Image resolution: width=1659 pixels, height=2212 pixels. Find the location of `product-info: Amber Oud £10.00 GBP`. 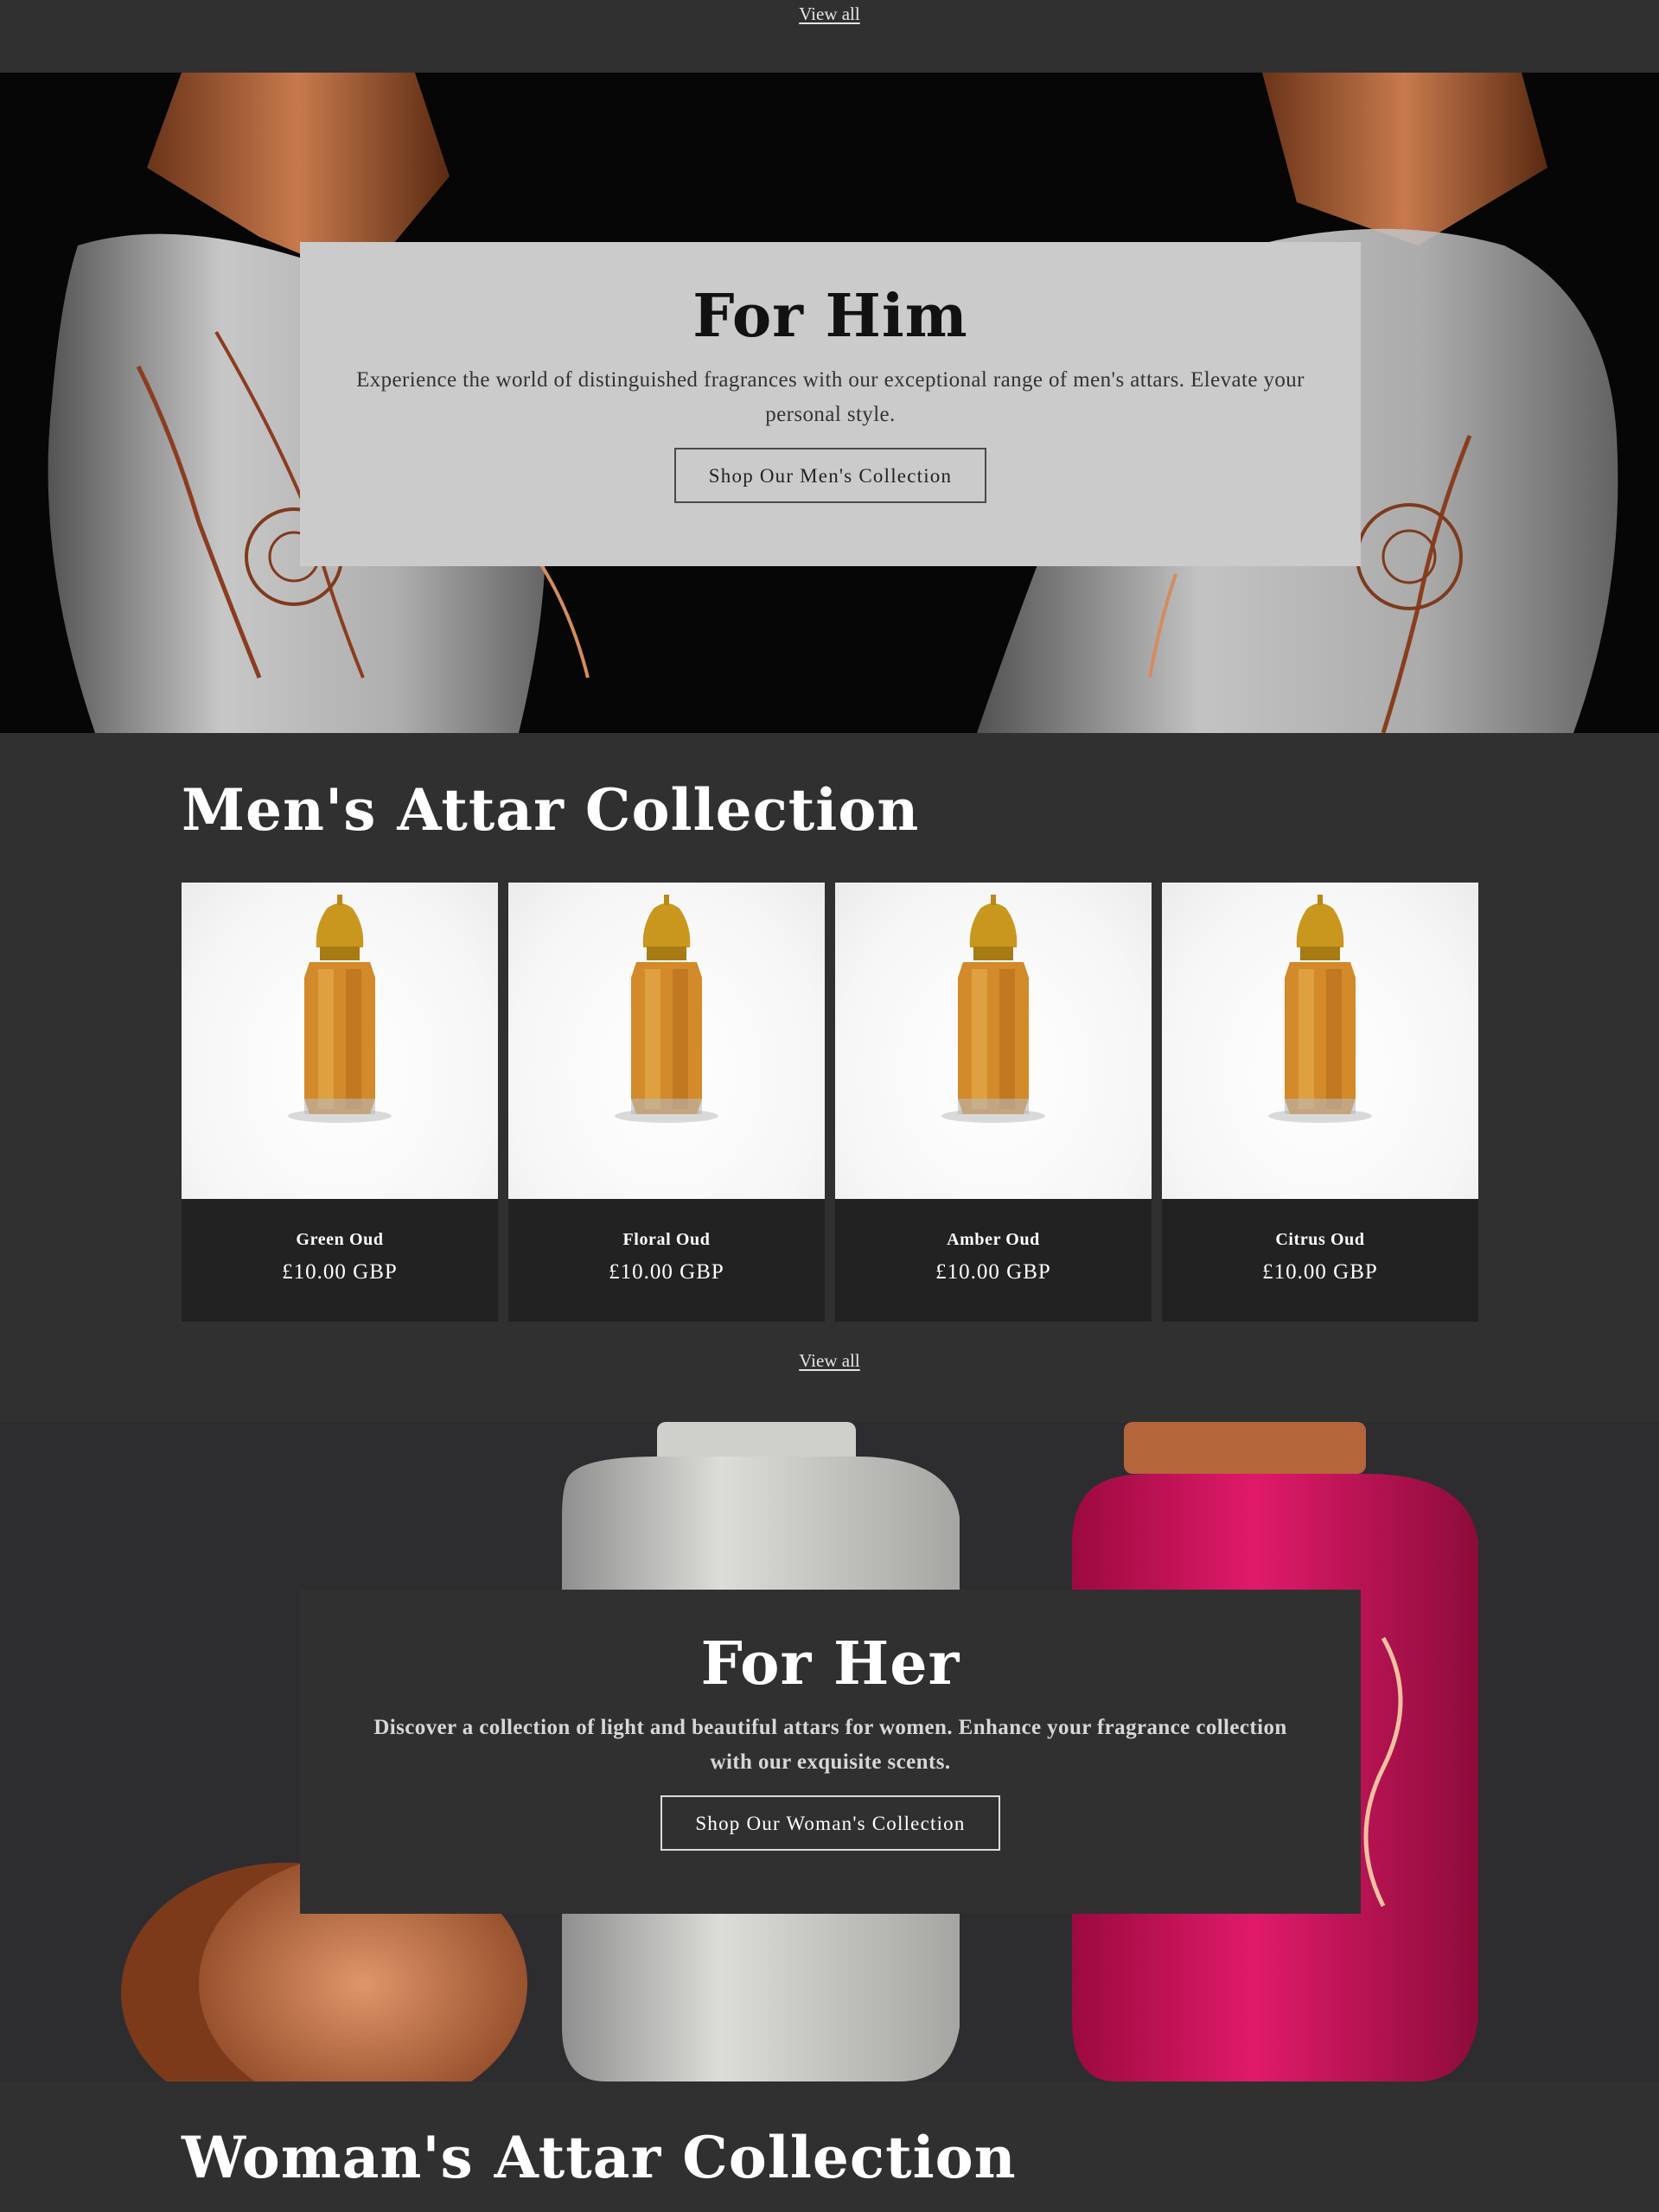

product-info: Amber Oud £10.00 GBP is located at coordinates (993, 1260).